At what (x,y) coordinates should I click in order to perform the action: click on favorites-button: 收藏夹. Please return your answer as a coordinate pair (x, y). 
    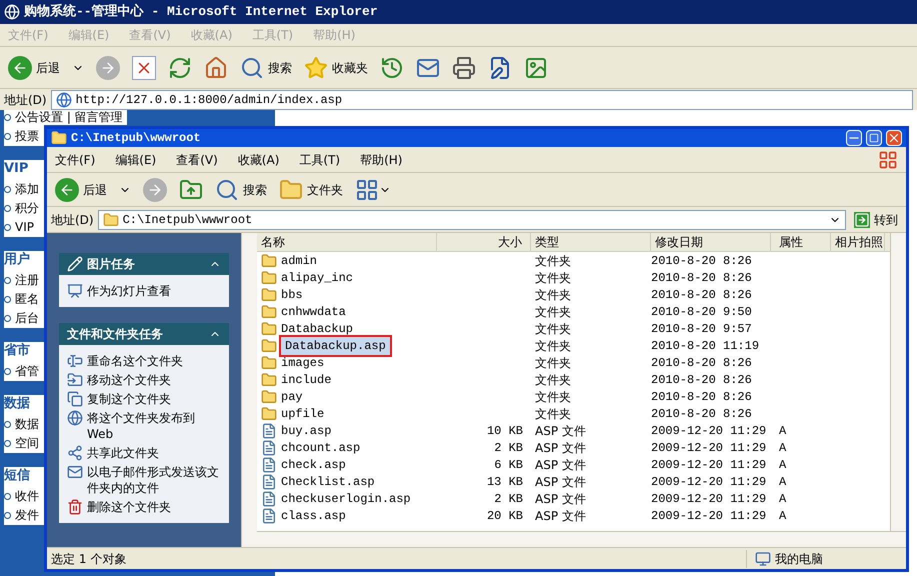
    Looking at the image, I should click on (336, 68).